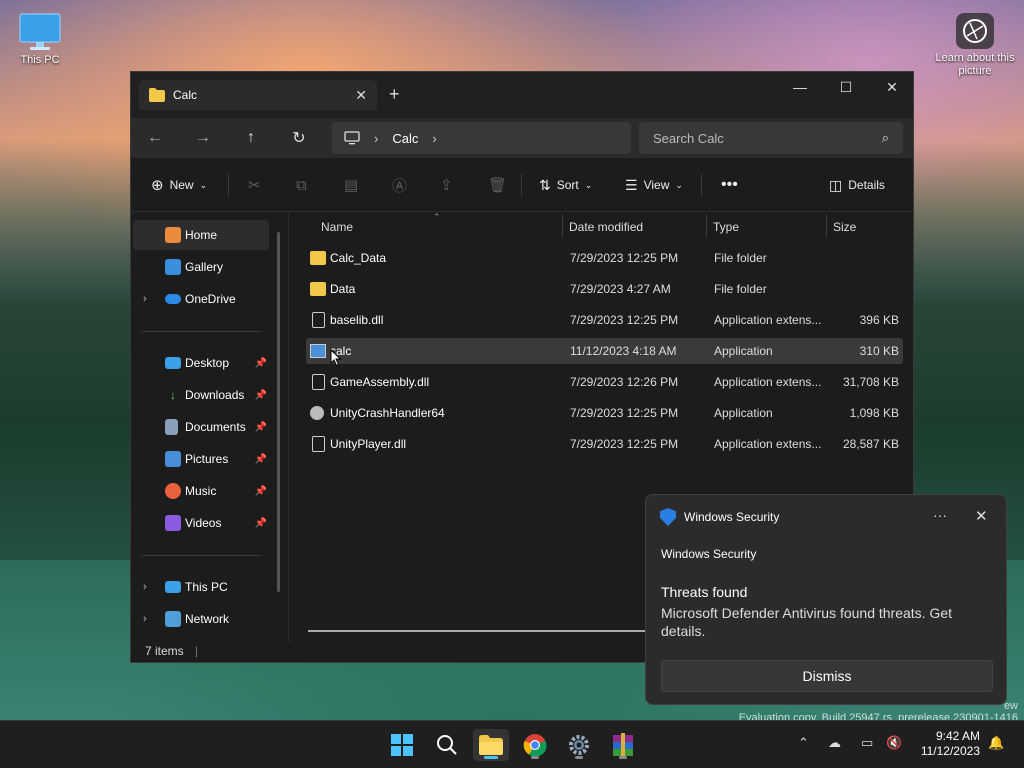  I want to click on chevron-up-icon: ⌃, so click(803, 743).